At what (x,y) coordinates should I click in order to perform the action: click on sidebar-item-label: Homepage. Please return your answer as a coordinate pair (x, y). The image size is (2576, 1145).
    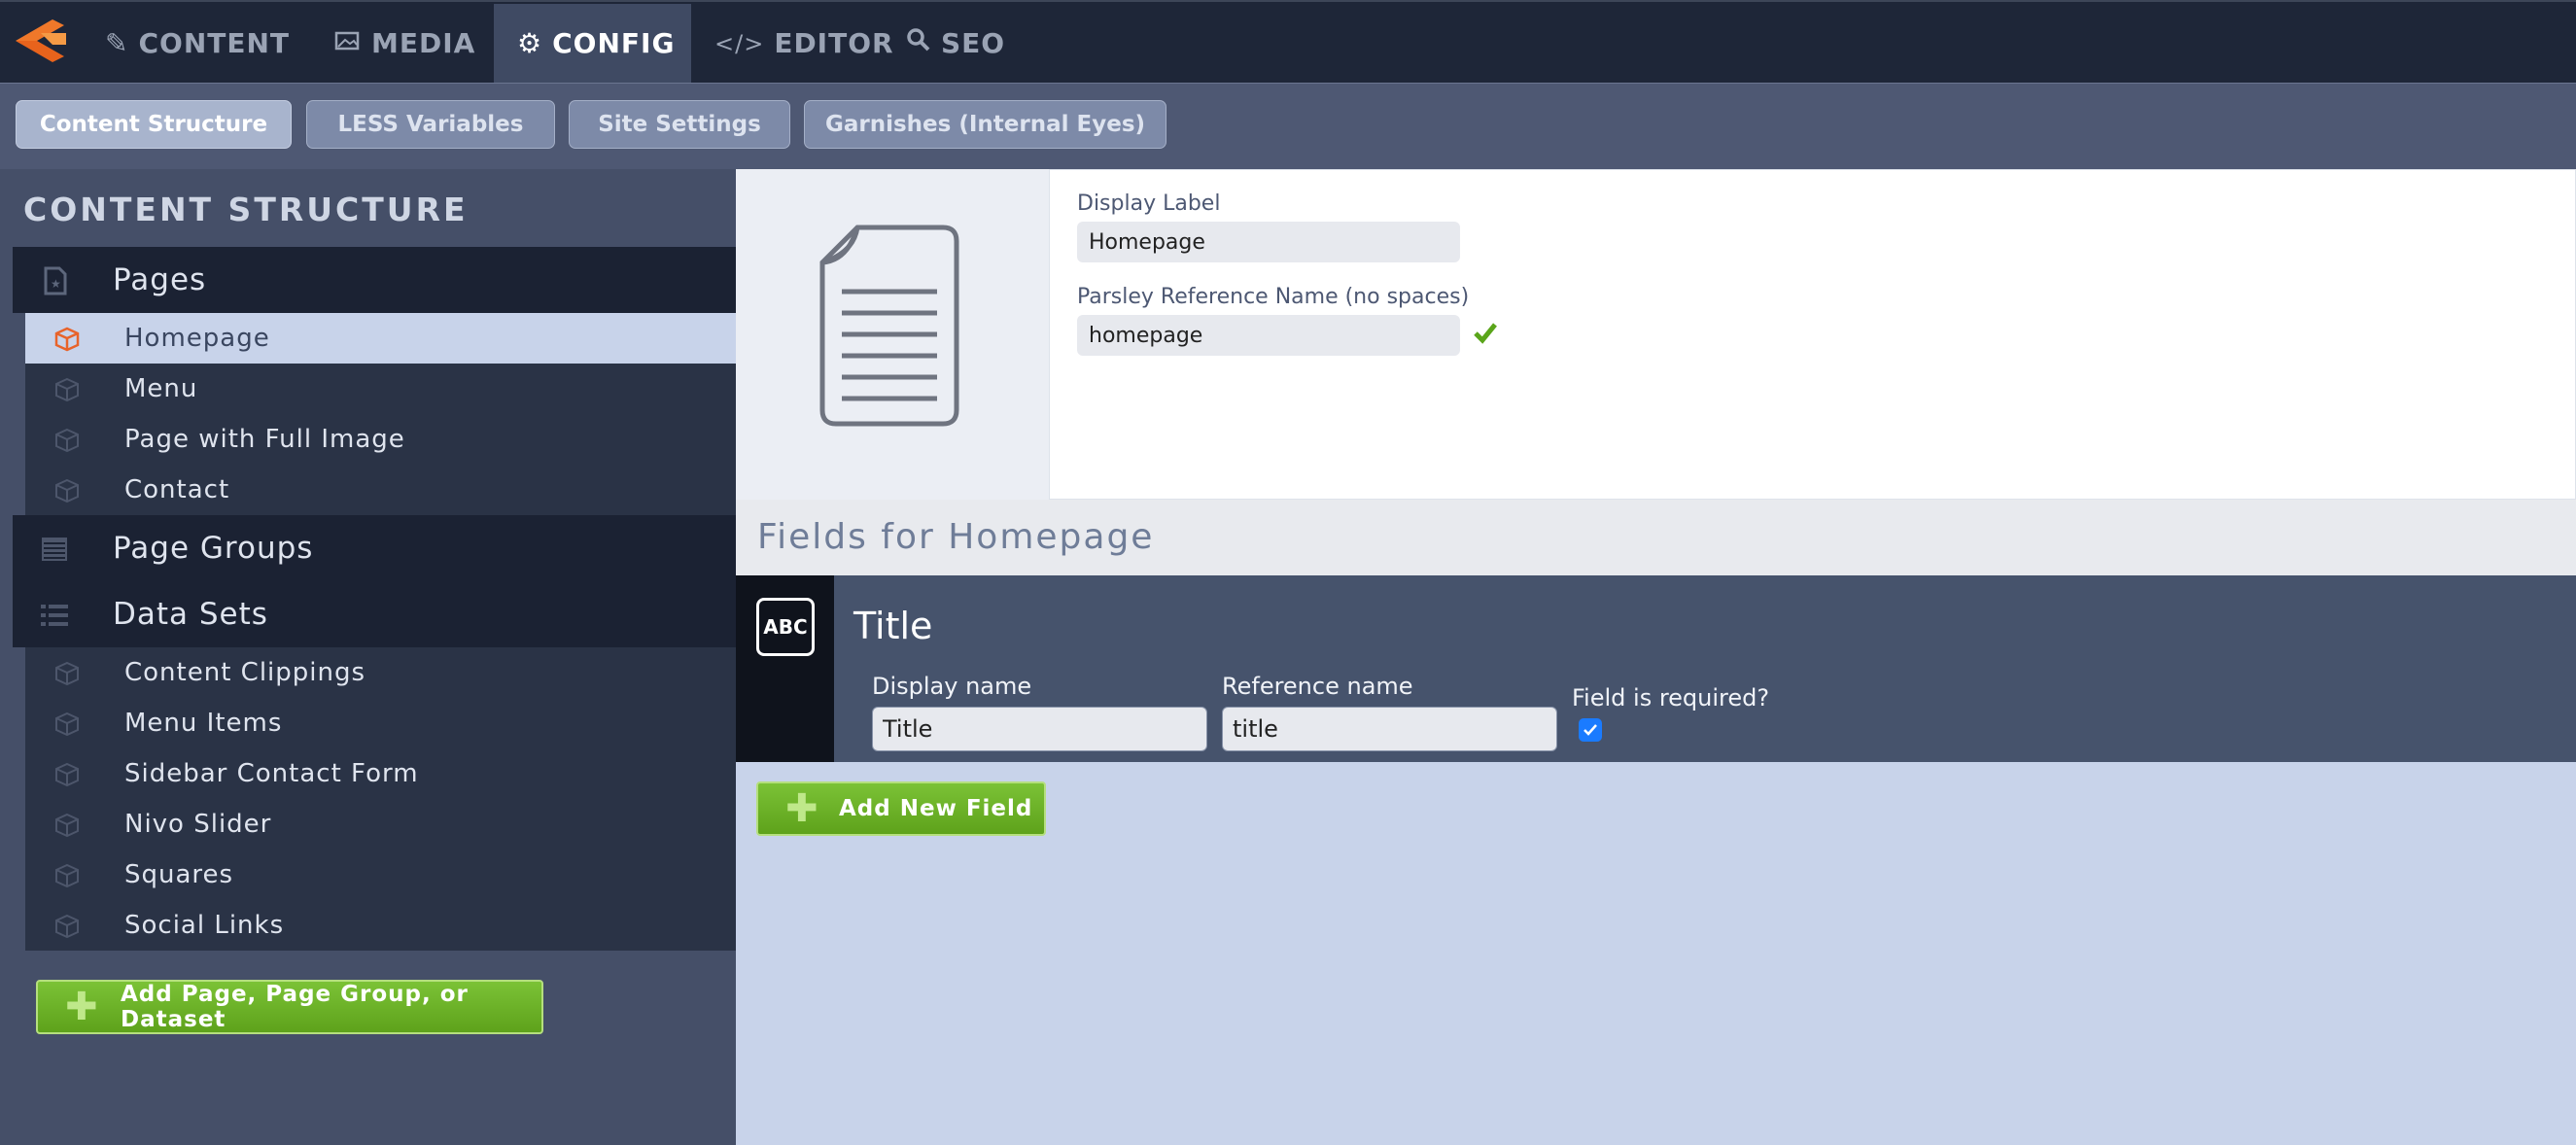
    Looking at the image, I should click on (197, 338).